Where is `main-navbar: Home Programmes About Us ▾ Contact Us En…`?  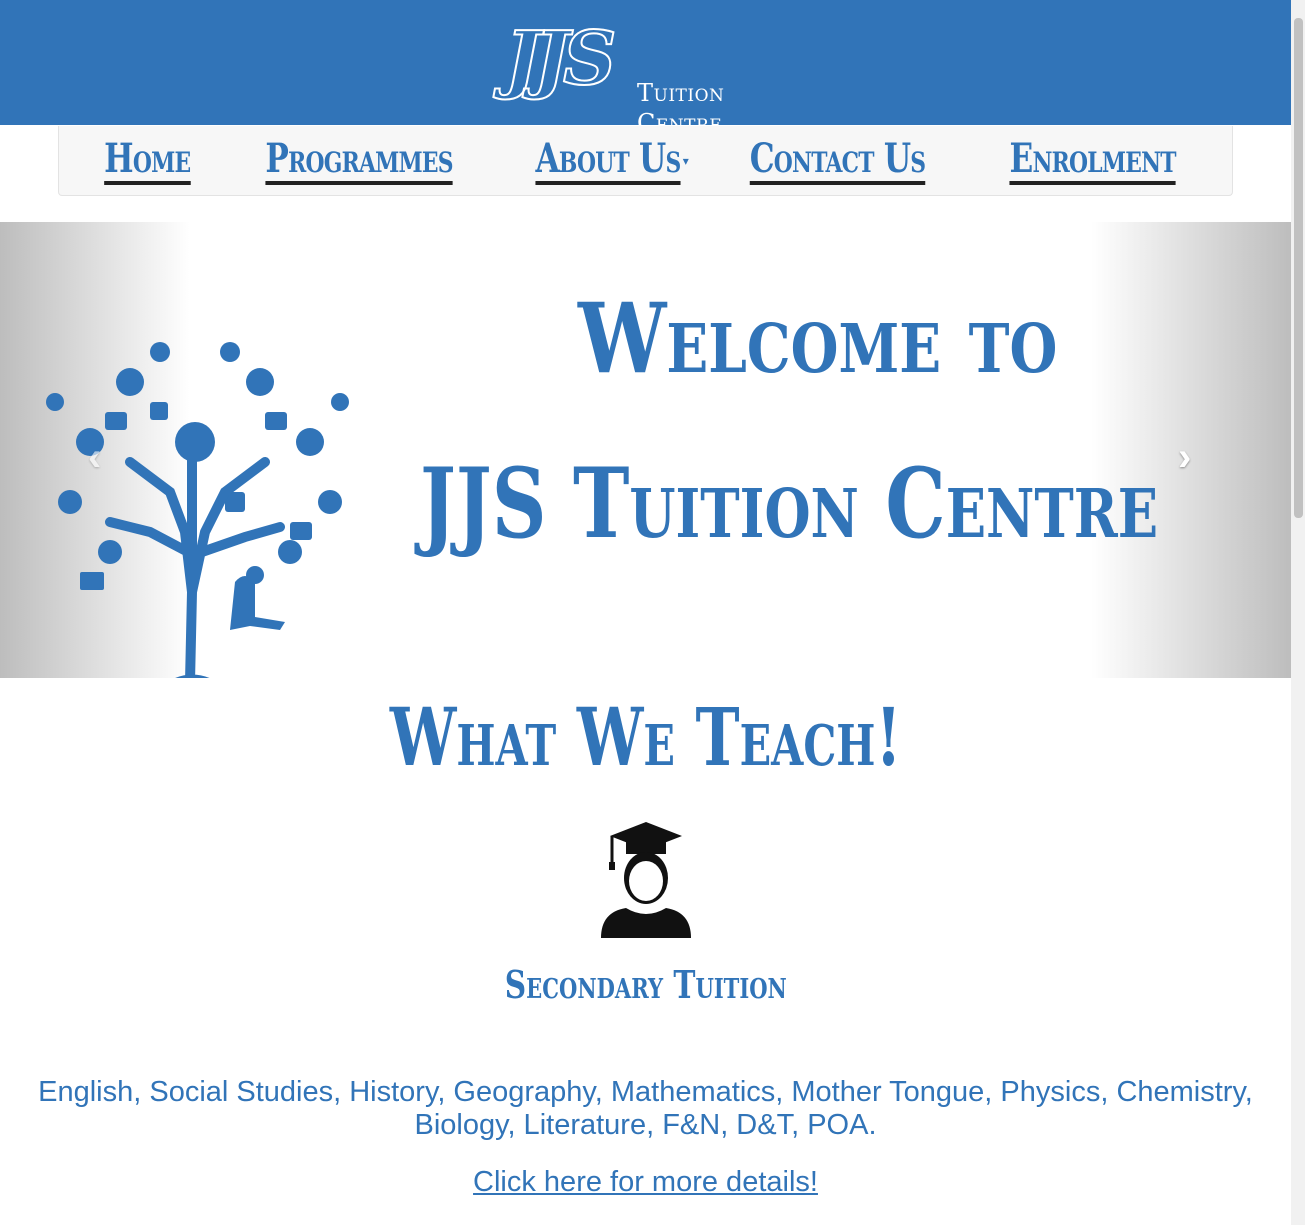
main-navbar: Home Programmes About Us ▾ Contact Us En… is located at coordinates (645, 161).